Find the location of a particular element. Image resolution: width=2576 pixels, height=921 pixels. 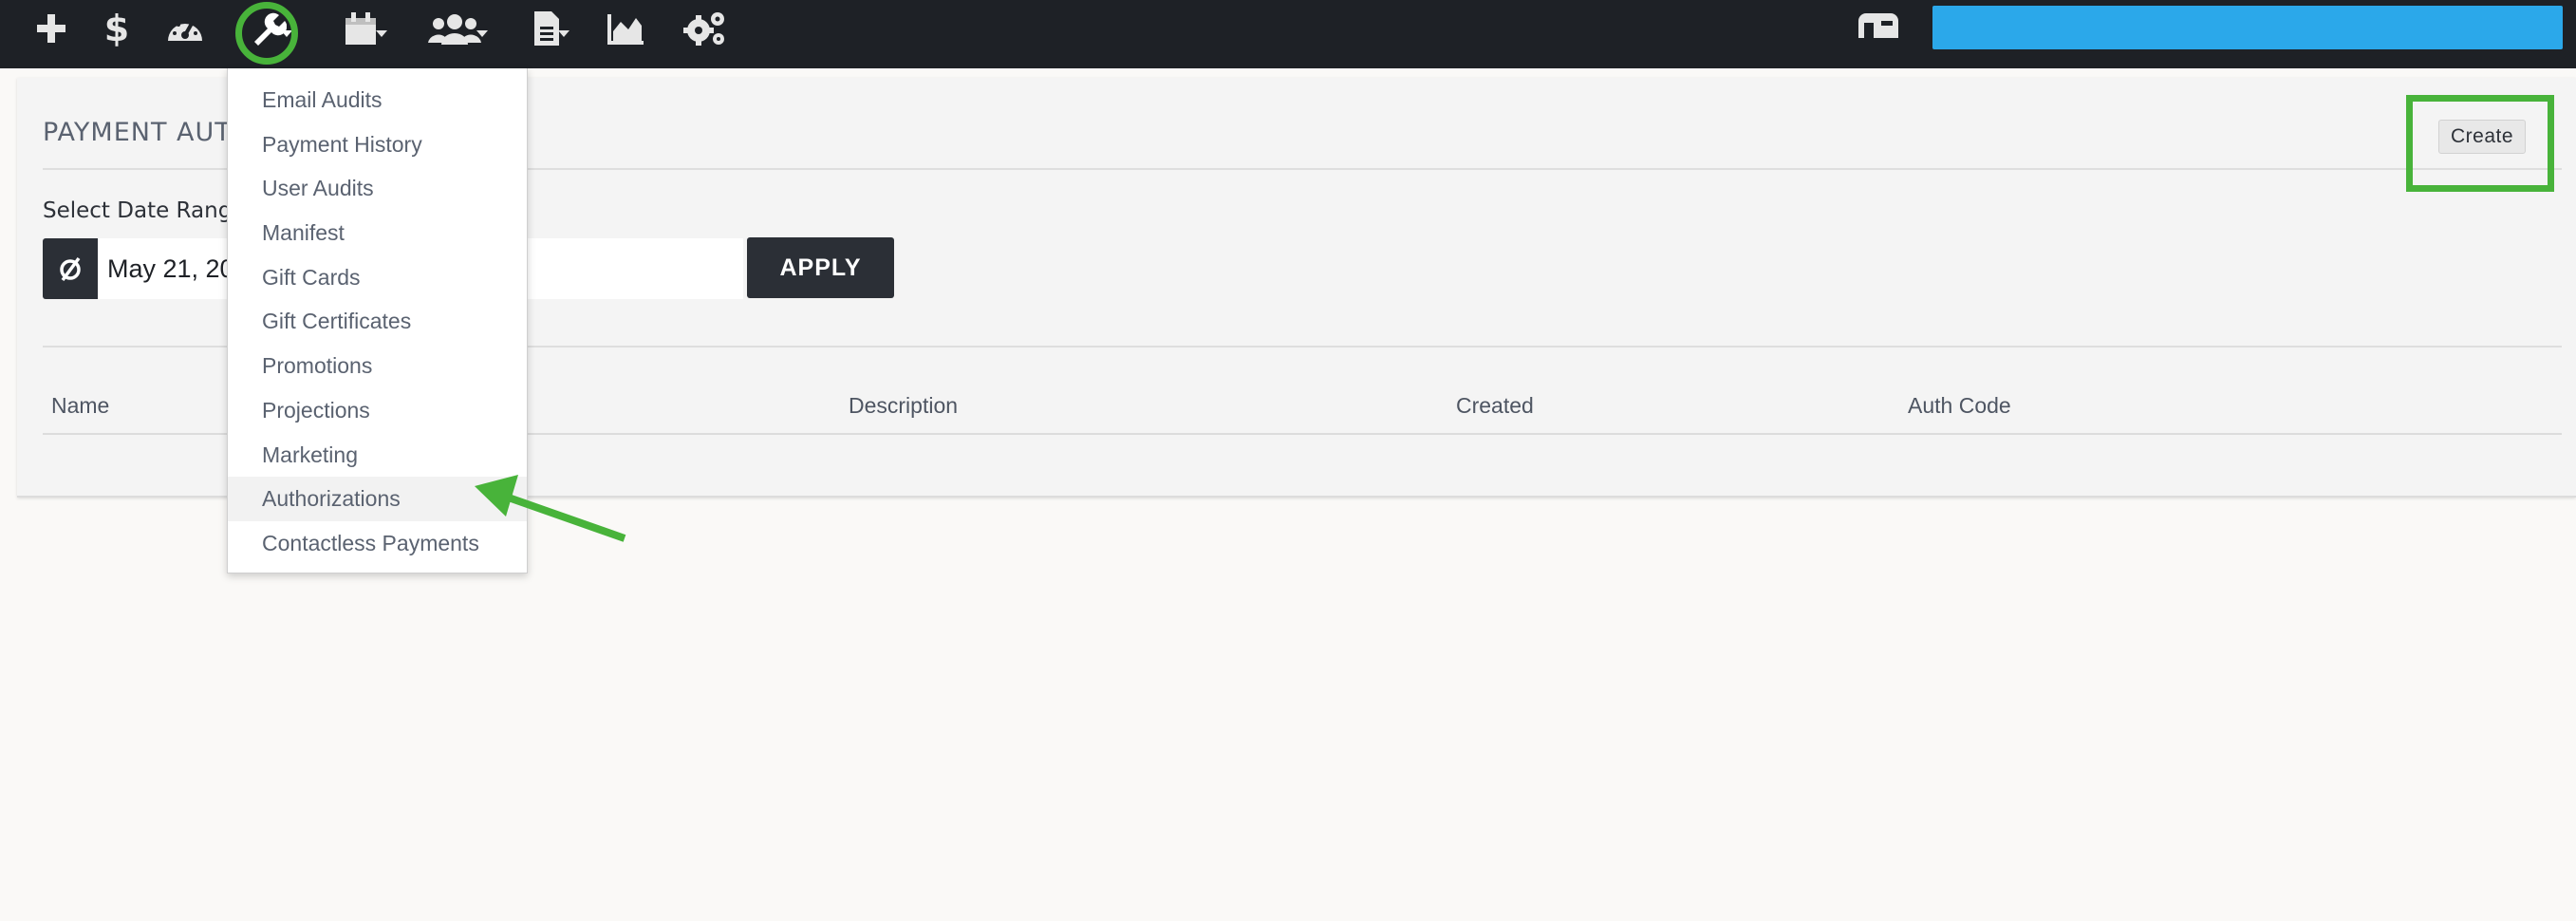

reset-icon is located at coordinates (71, 269).